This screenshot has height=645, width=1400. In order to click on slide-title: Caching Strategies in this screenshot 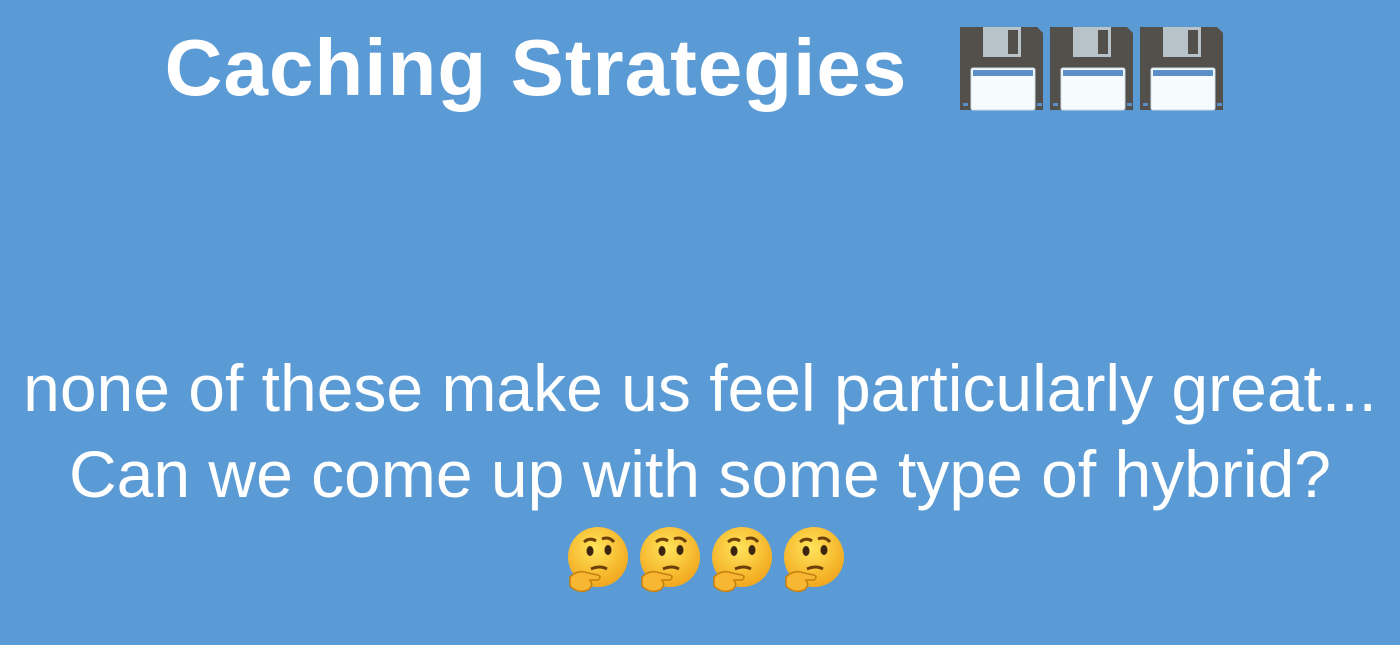, I will do `click(536, 67)`.